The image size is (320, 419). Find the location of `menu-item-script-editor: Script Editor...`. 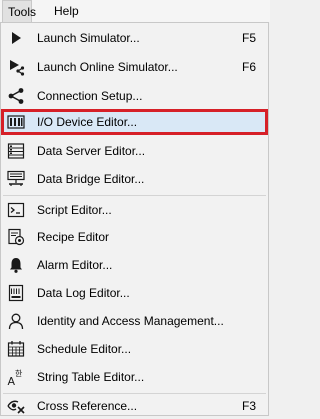

menu-item-script-editor: Script Editor... is located at coordinates (134, 210).